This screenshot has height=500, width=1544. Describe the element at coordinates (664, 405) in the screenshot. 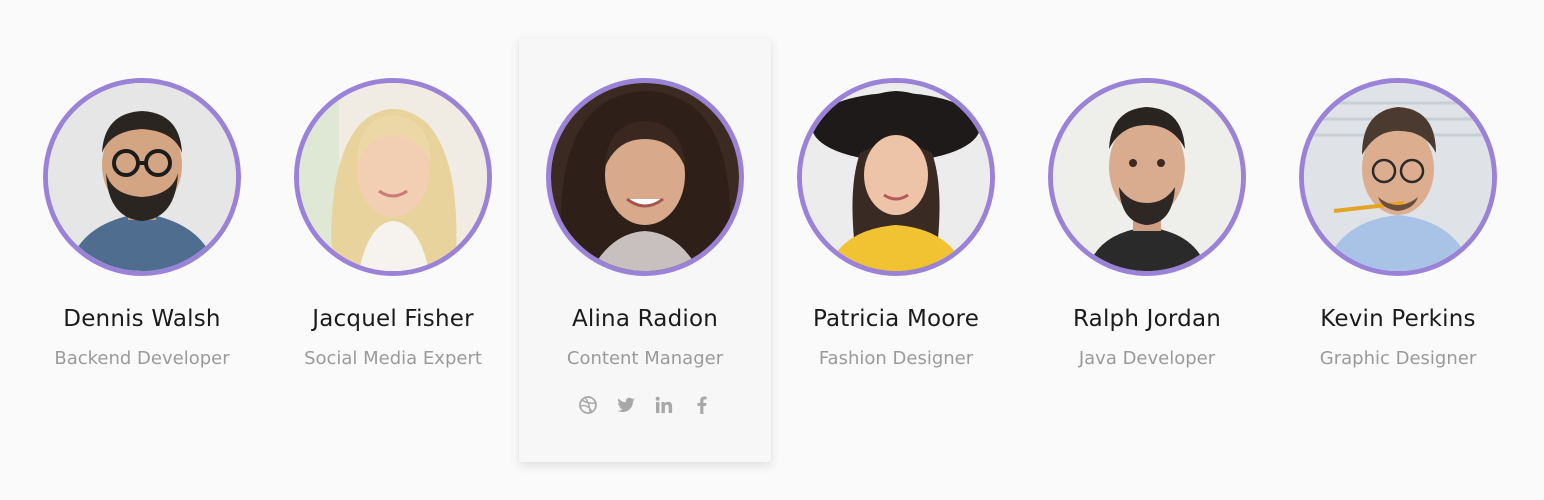

I see `linkedin-icon` at that location.